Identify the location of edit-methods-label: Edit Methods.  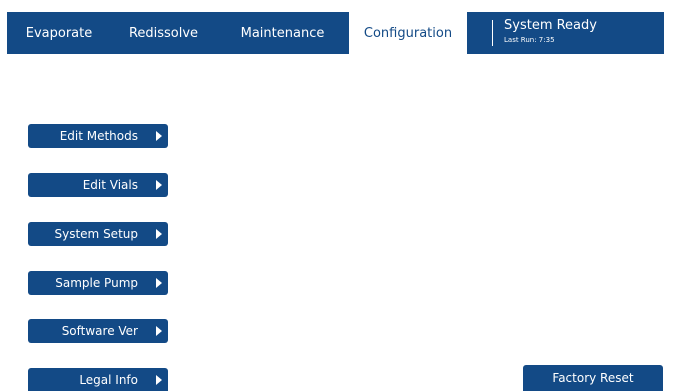
(98, 136).